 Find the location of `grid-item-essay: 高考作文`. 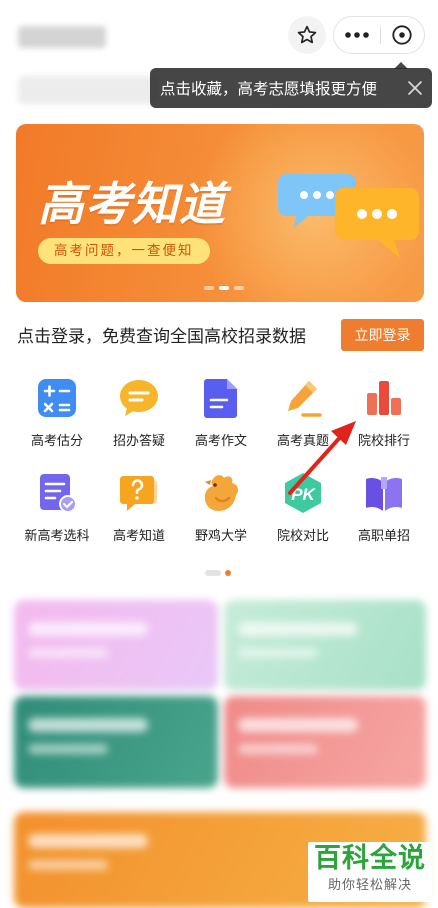

grid-item-essay: 高考作文 is located at coordinates (221, 412).